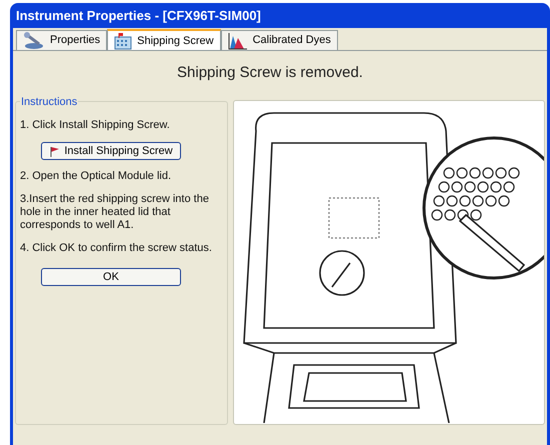 The image size is (550, 445). What do you see at coordinates (96, 176) in the screenshot?
I see `instruction-text: 2. Open the Optical Module lid.` at bounding box center [96, 176].